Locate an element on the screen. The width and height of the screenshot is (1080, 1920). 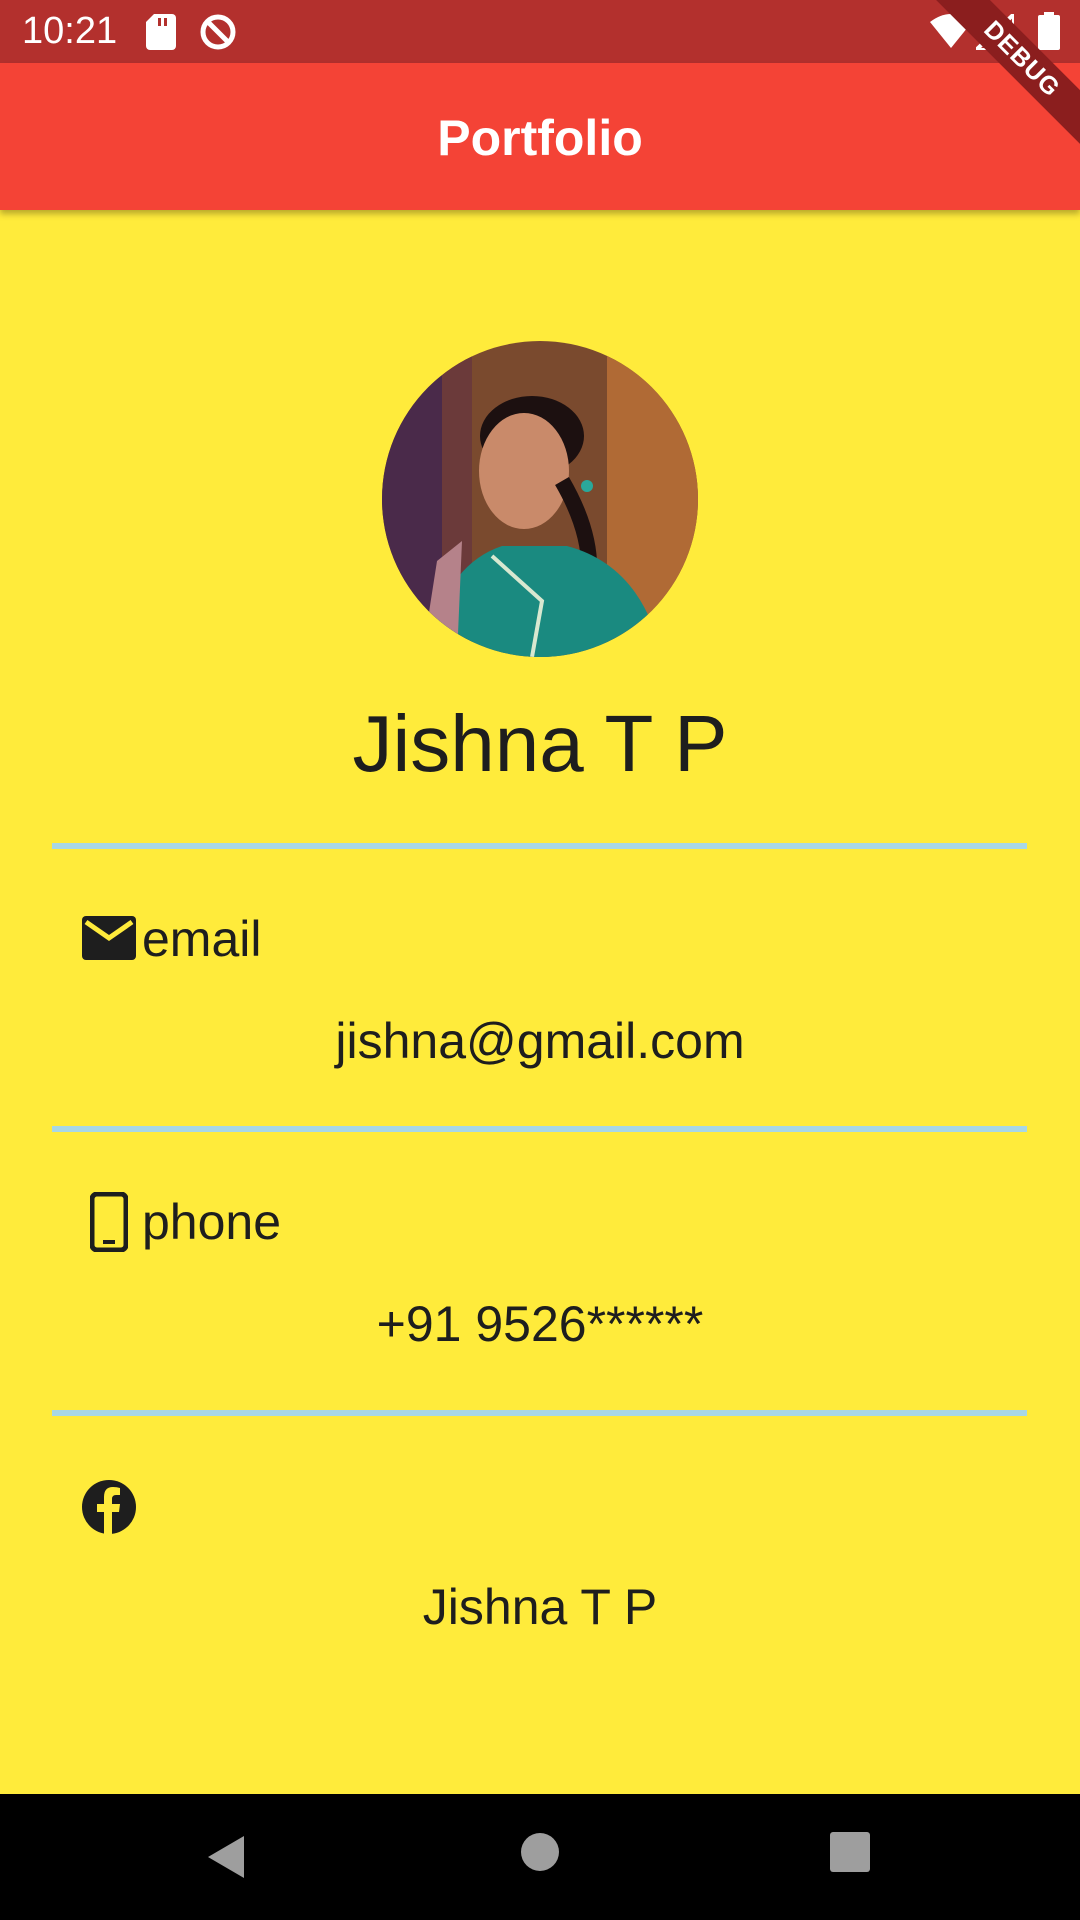
battery-icon is located at coordinates (1049, 31).